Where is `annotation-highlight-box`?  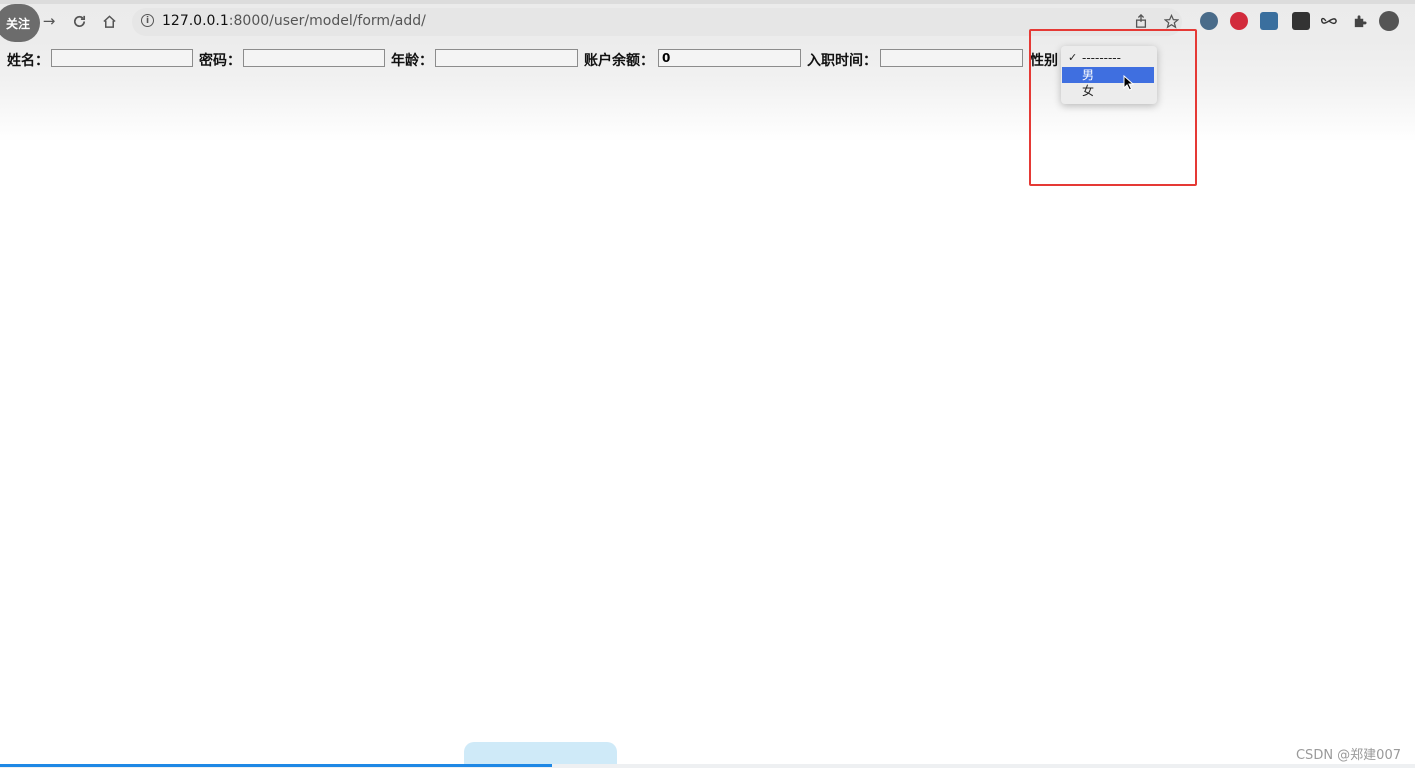 annotation-highlight-box is located at coordinates (1113, 107).